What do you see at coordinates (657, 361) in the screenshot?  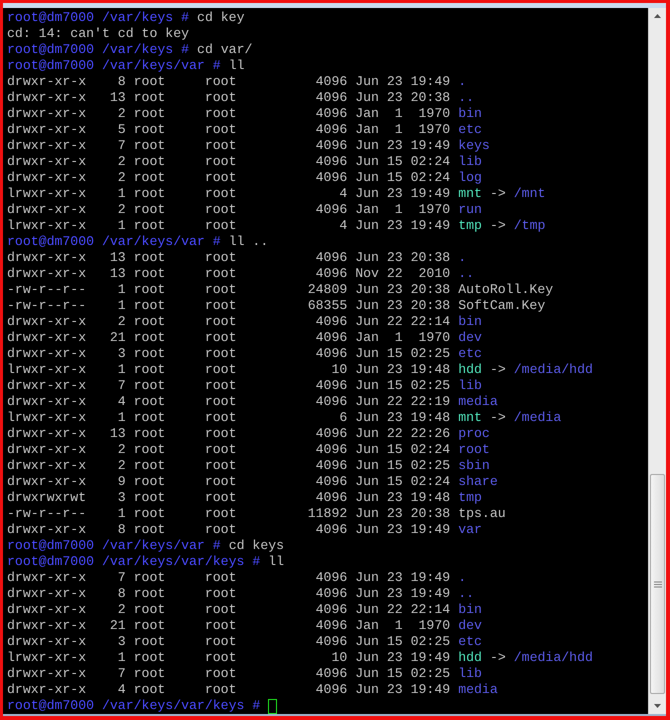 I see `scrollbar` at bounding box center [657, 361].